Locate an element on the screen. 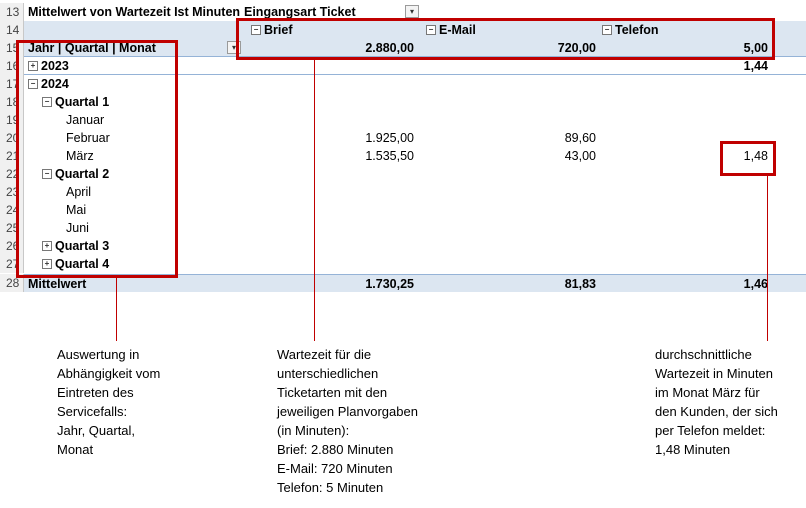 The height and width of the screenshot is (508, 806). connector-line-left is located at coordinates (116, 309).